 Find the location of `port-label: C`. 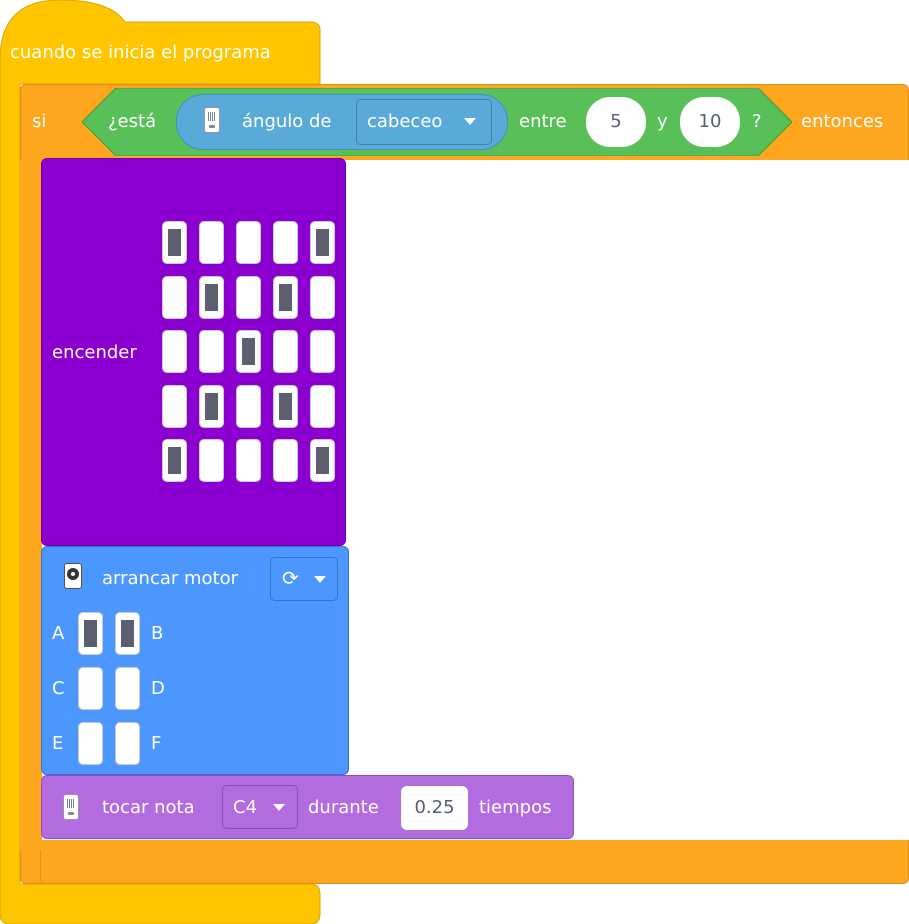

port-label: C is located at coordinates (58, 688).